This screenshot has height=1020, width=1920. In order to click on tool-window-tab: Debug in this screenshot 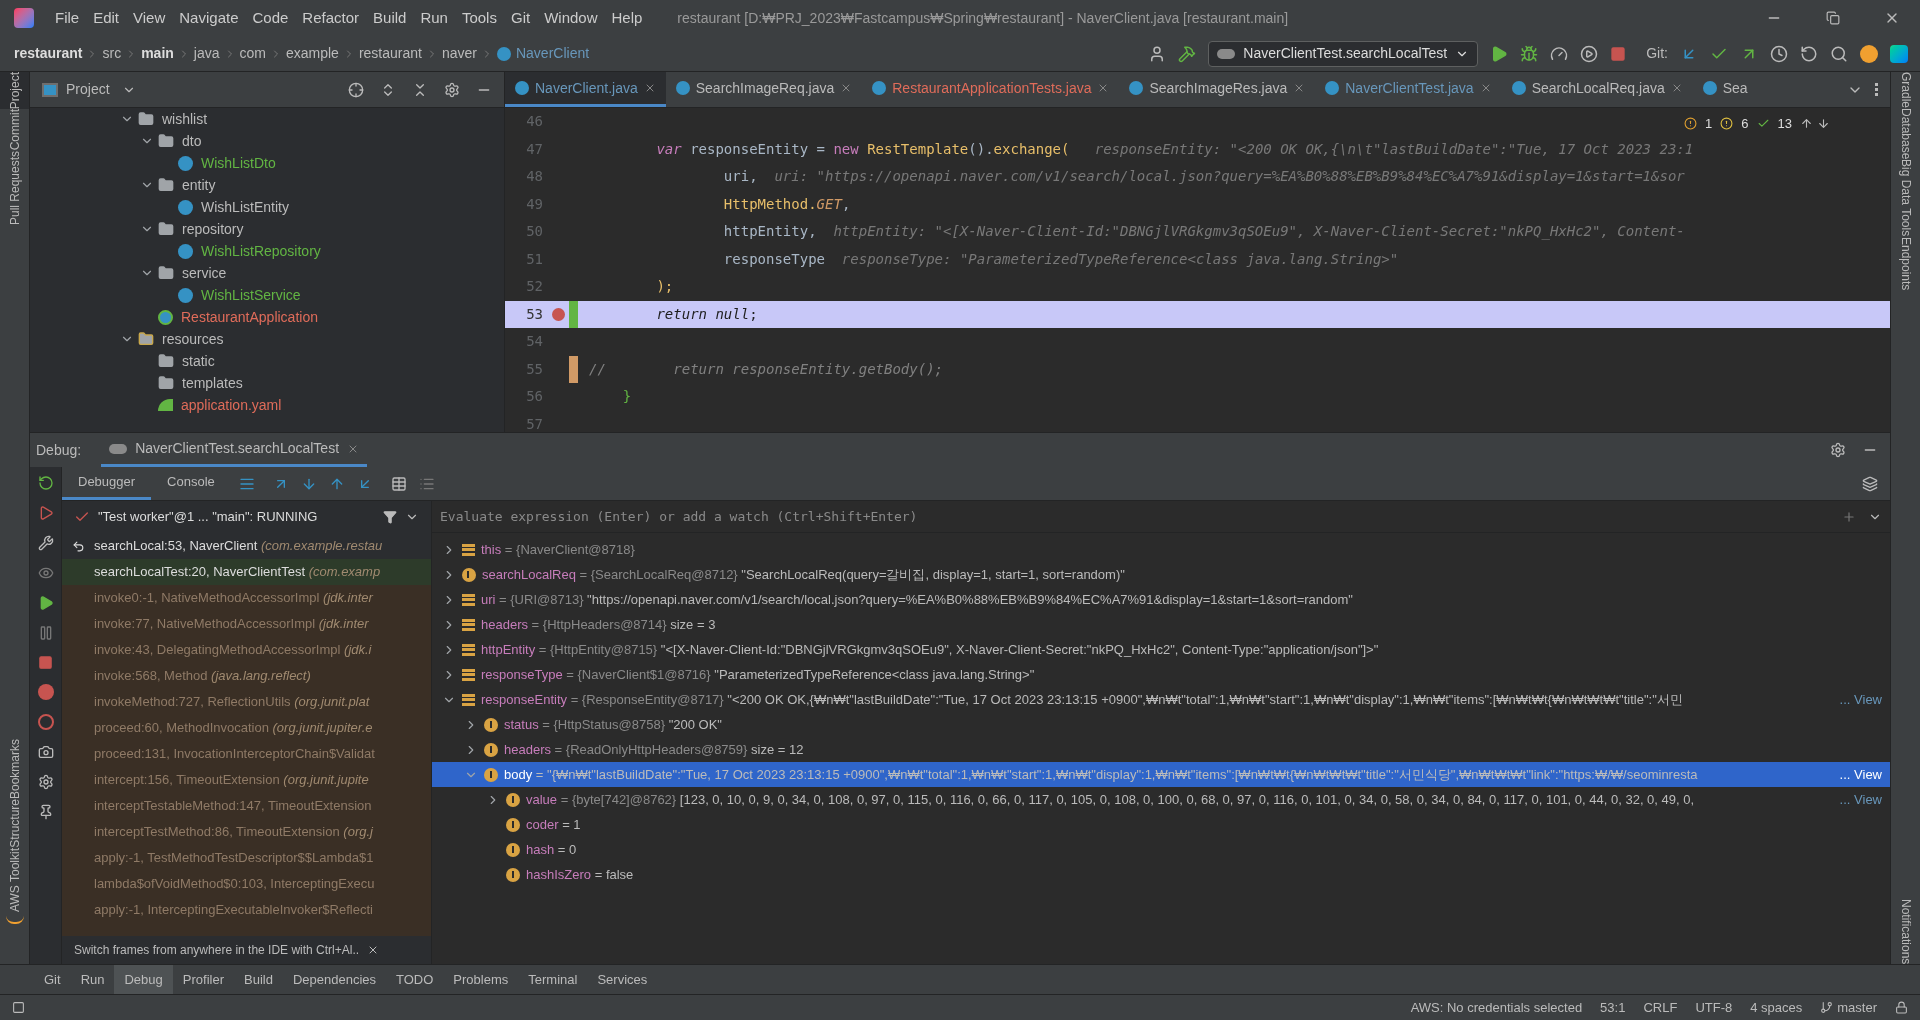, I will do `click(143, 979)`.